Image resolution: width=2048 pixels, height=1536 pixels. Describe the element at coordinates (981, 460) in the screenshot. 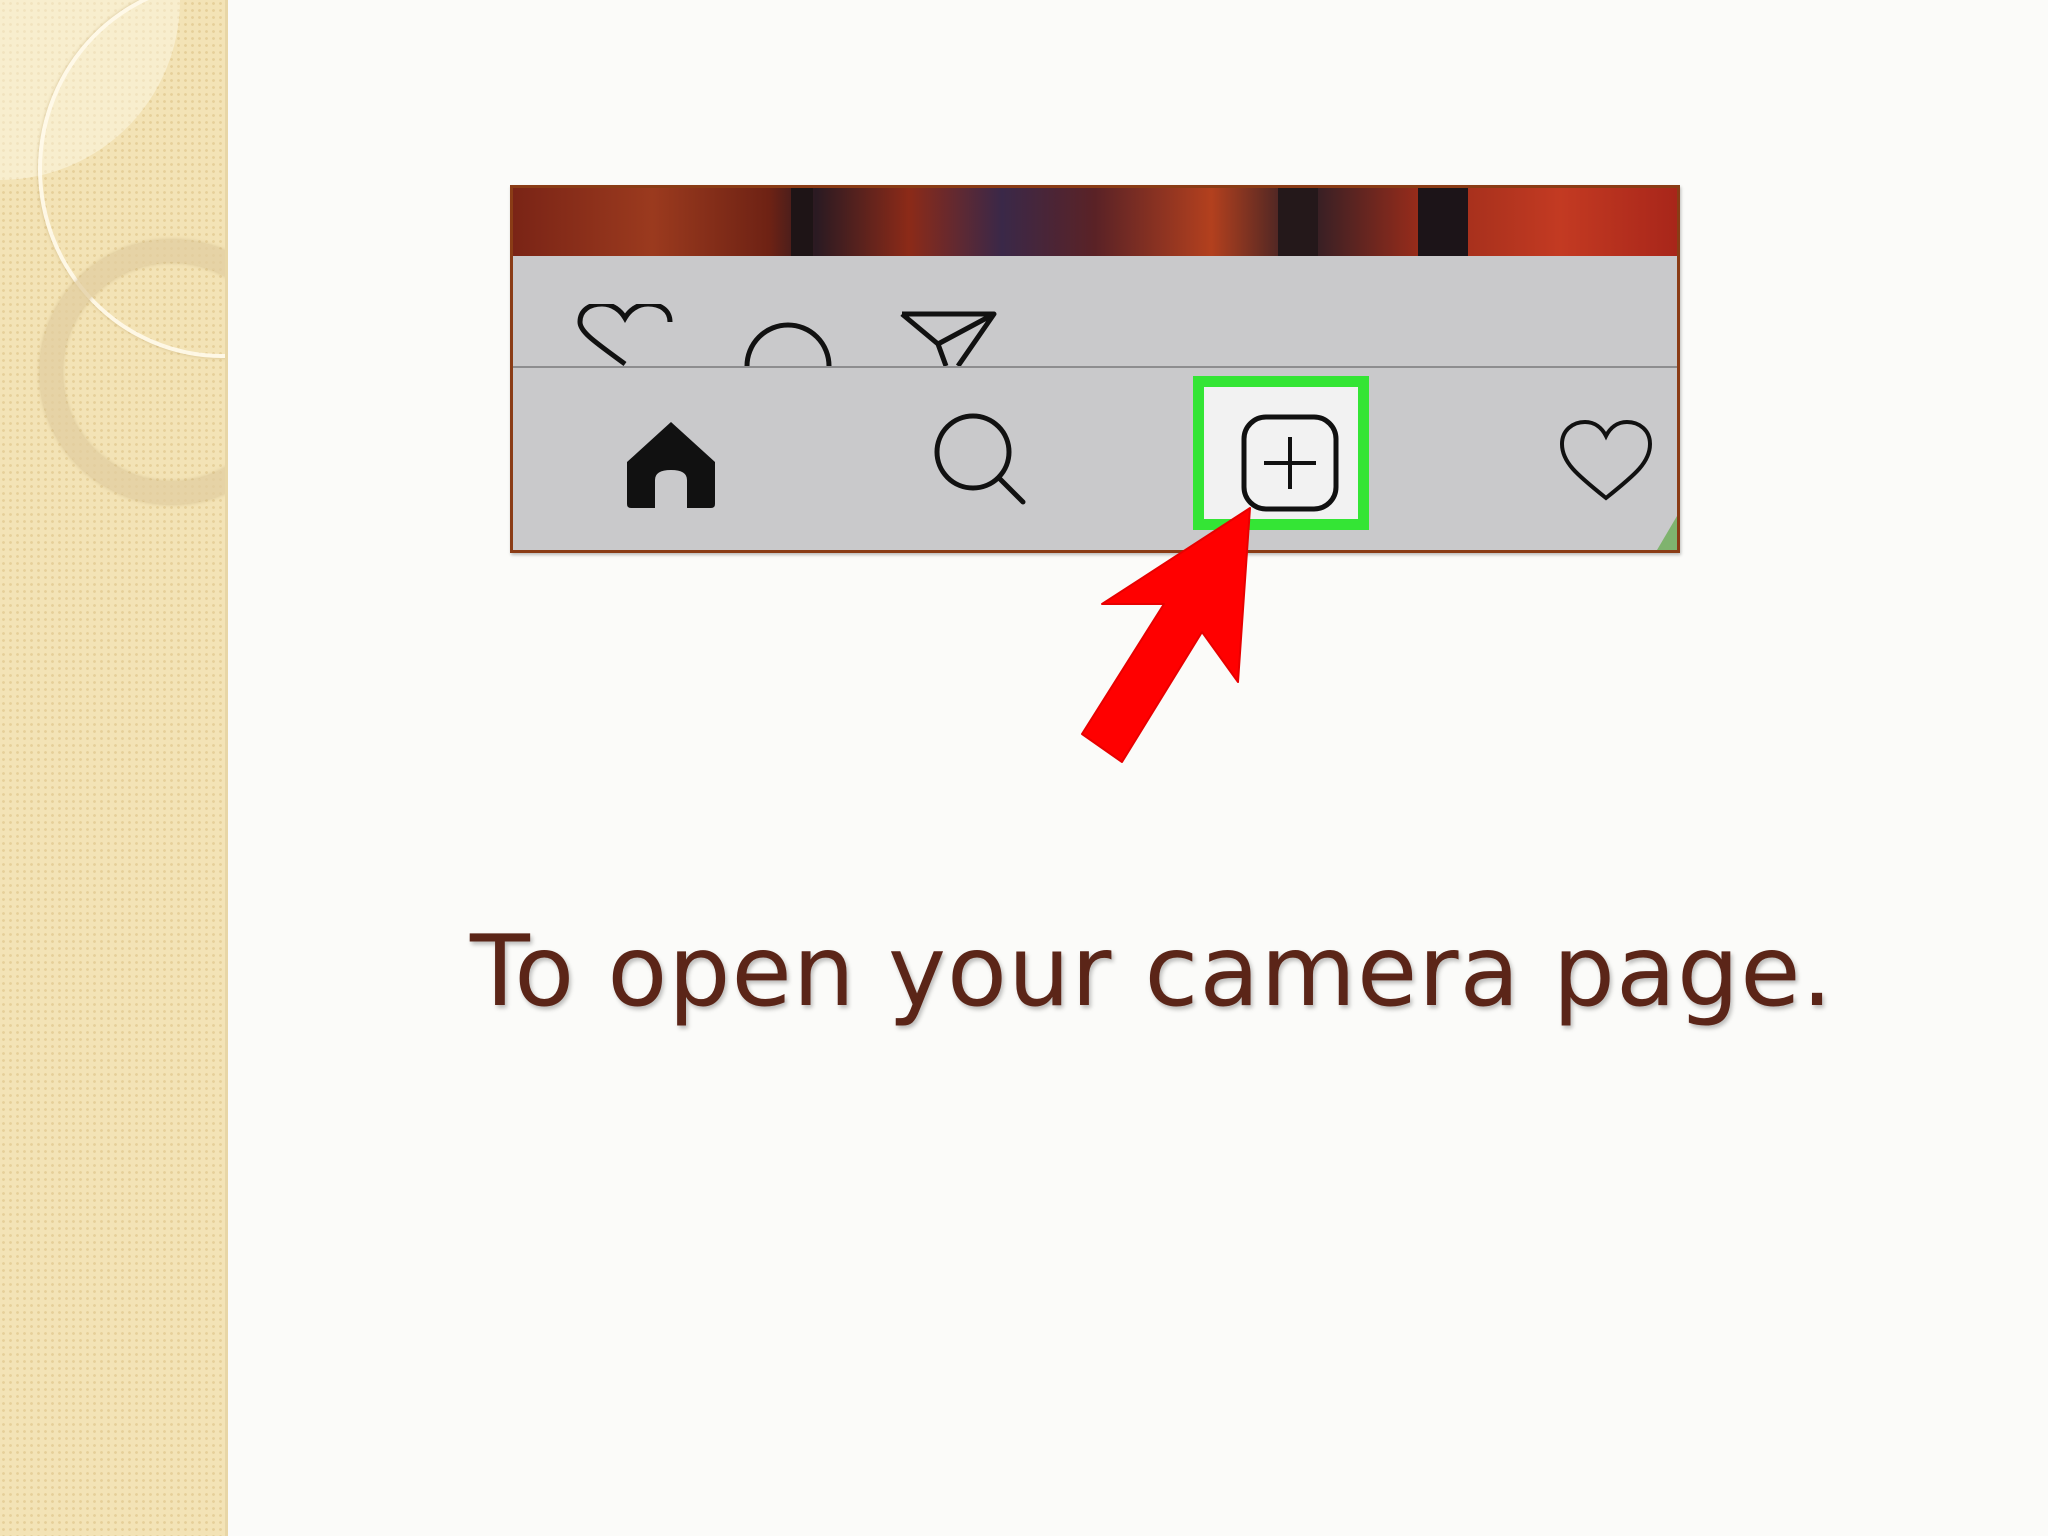

I see `search-icon` at that location.